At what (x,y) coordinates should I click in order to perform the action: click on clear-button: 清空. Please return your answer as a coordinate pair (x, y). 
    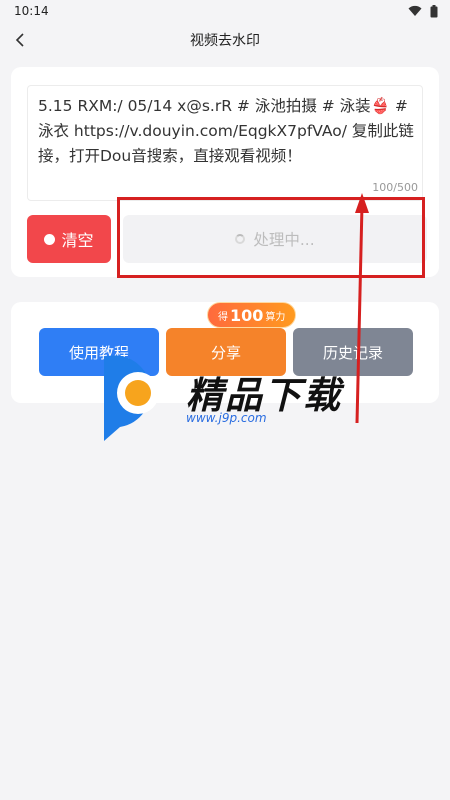
    Looking at the image, I should click on (69, 239).